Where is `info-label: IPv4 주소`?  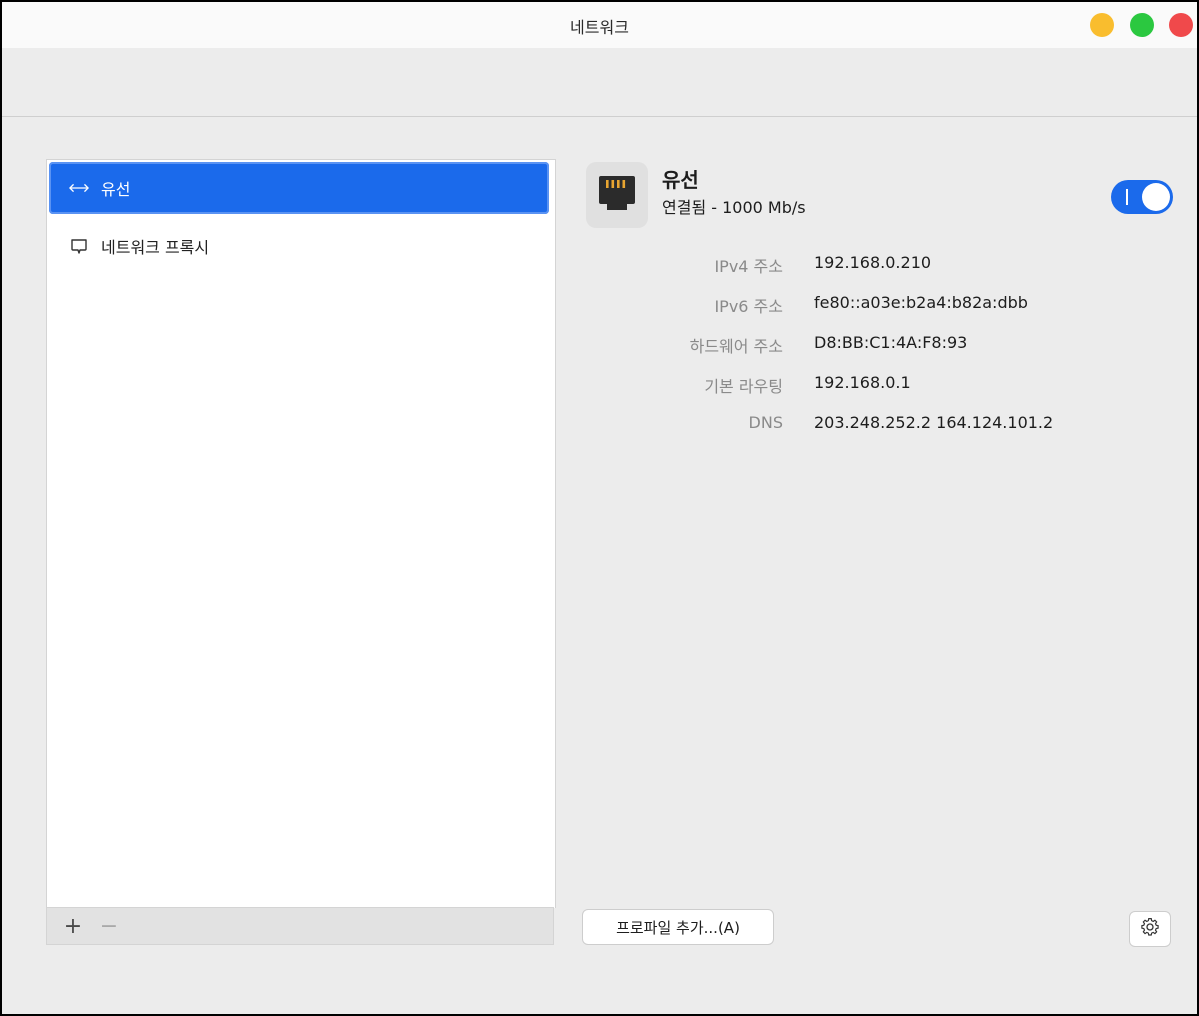 info-label: IPv4 주소 is located at coordinates (748, 266).